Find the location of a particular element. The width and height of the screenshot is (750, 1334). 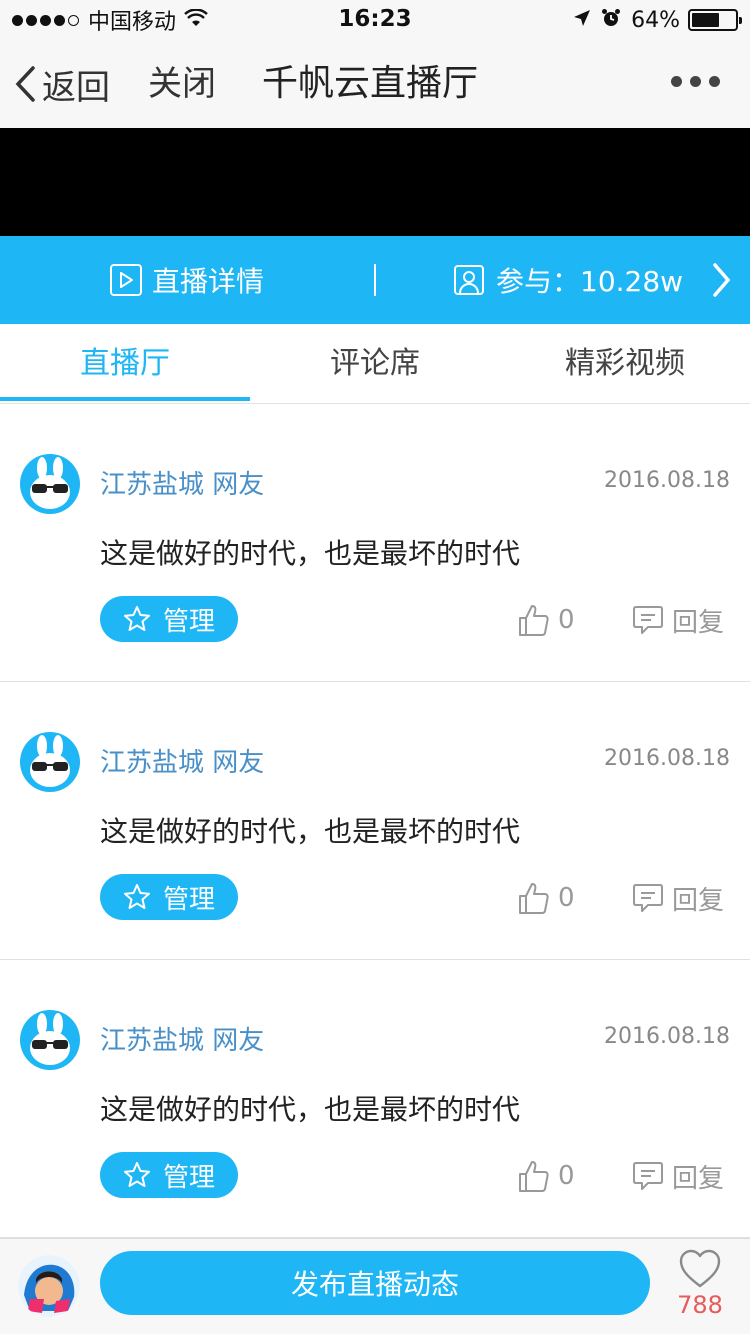

bottom-action-bar: 发布直播动态 788 is located at coordinates (375, 1286).